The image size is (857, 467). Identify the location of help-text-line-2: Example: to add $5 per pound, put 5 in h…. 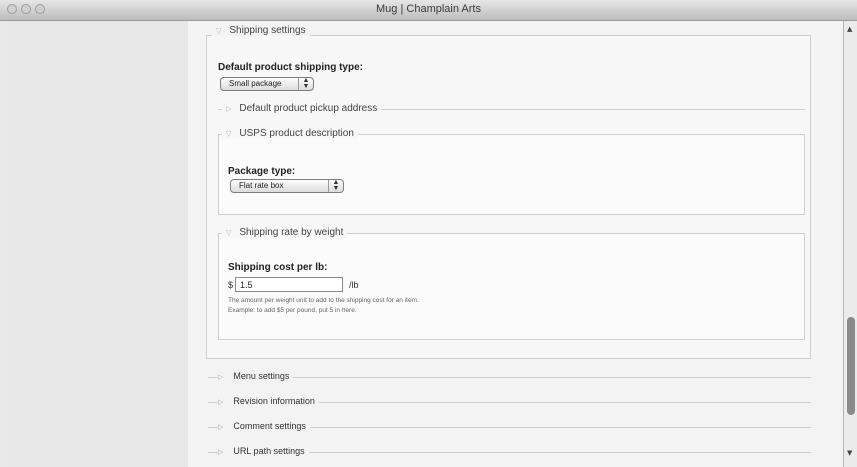
(292, 310).